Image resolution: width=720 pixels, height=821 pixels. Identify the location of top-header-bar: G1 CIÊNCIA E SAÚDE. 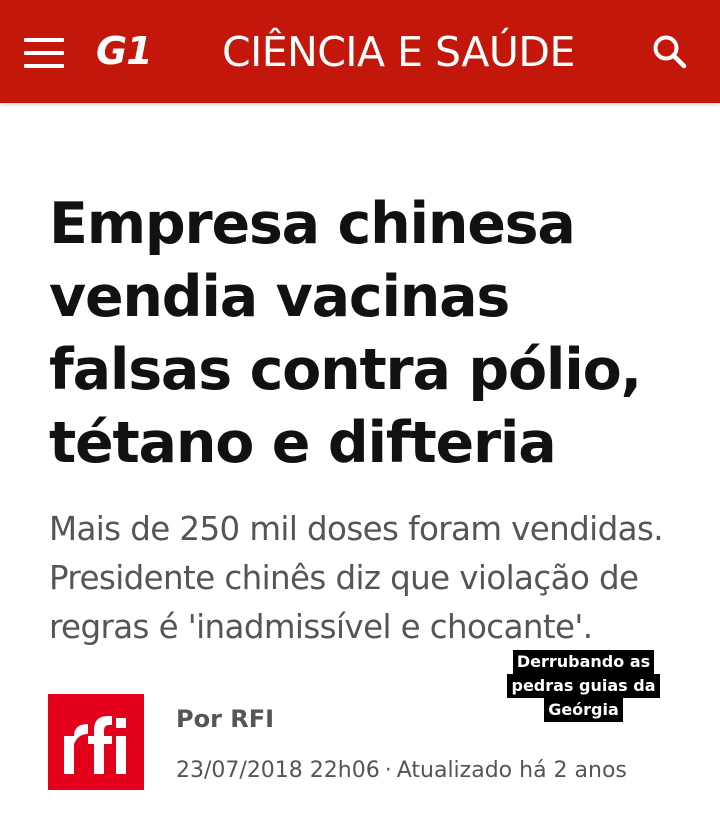
(360, 51).